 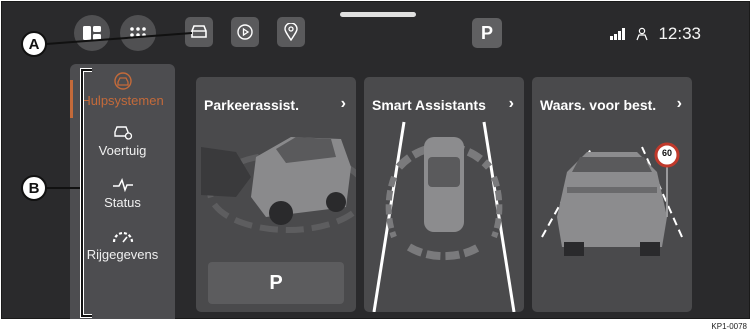 I want to click on media-button, so click(x=245, y=32).